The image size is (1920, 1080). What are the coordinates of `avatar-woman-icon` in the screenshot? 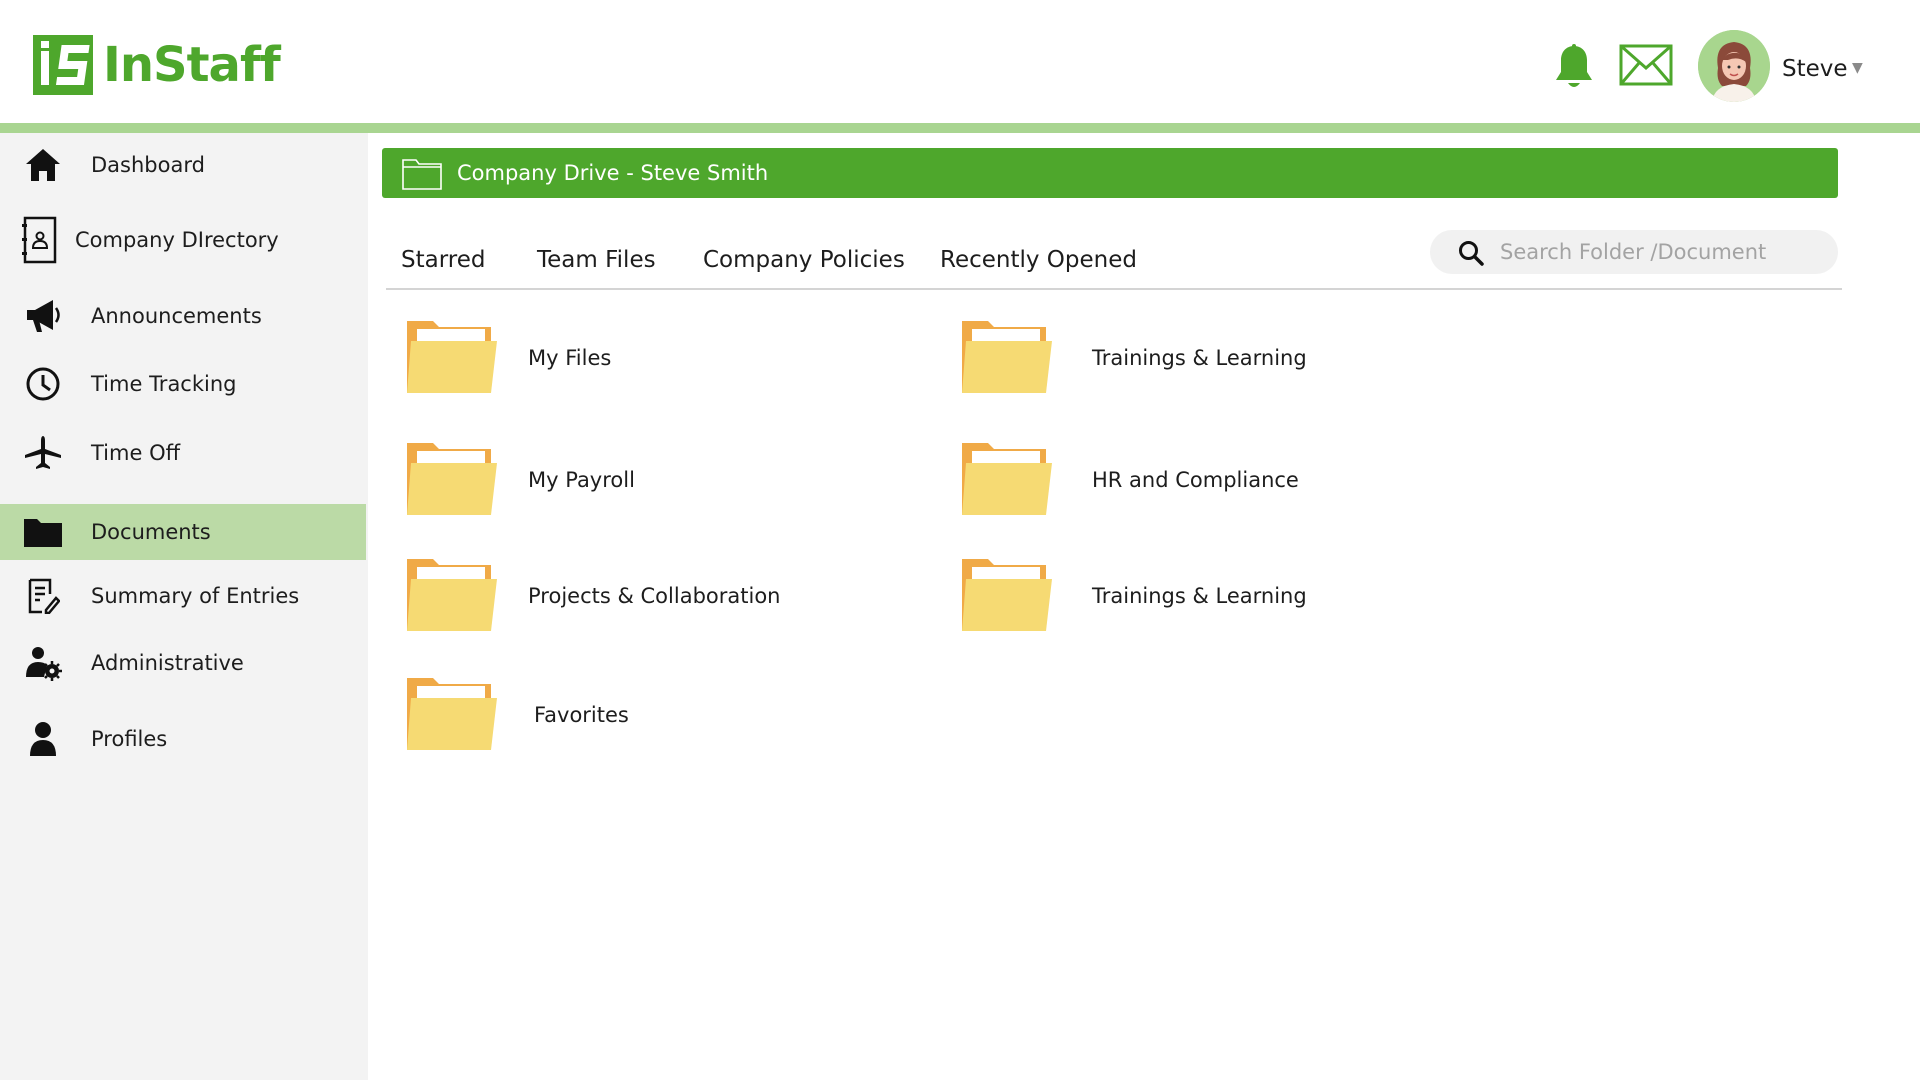 It's located at (1734, 66).